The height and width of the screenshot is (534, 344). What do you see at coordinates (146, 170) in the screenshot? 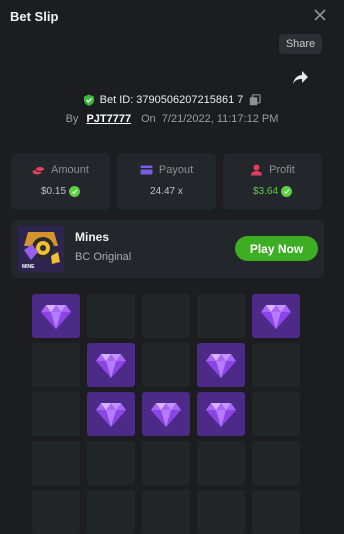
I see `wallet-icon` at bounding box center [146, 170].